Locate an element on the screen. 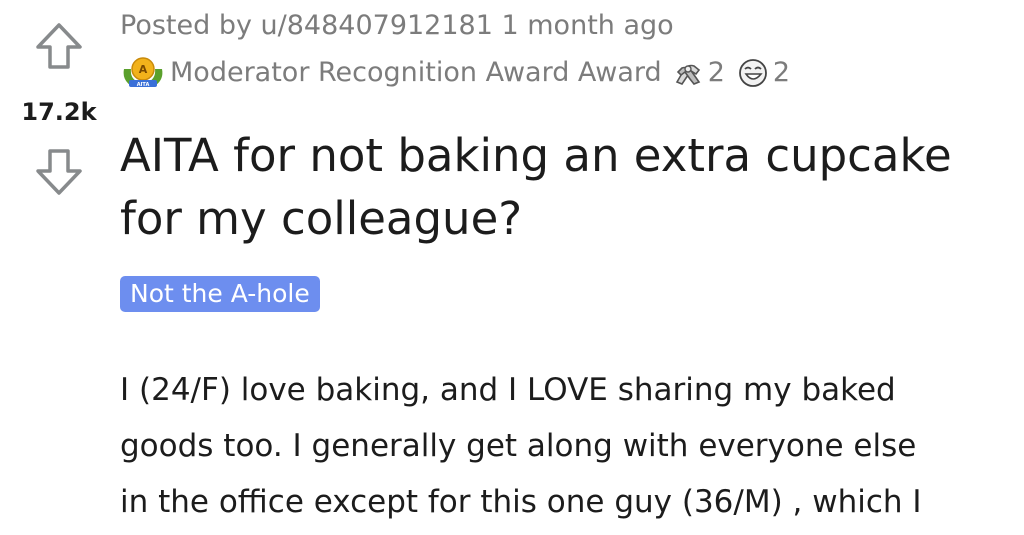 This screenshot has height=535, width=1024. post-title-line: AITA for not baking an extra cupcake is located at coordinates (536, 155).